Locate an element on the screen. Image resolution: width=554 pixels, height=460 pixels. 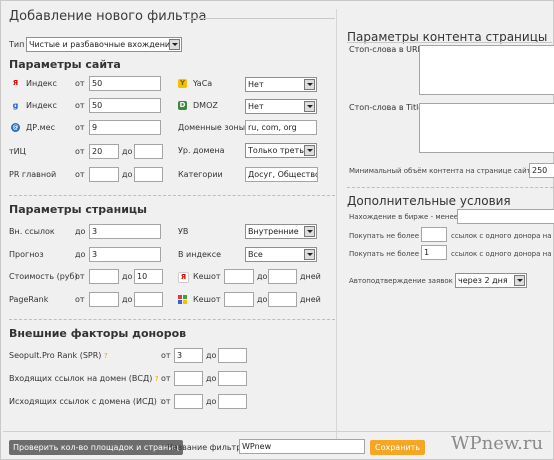
pr-from-input is located at coordinates (104, 174).